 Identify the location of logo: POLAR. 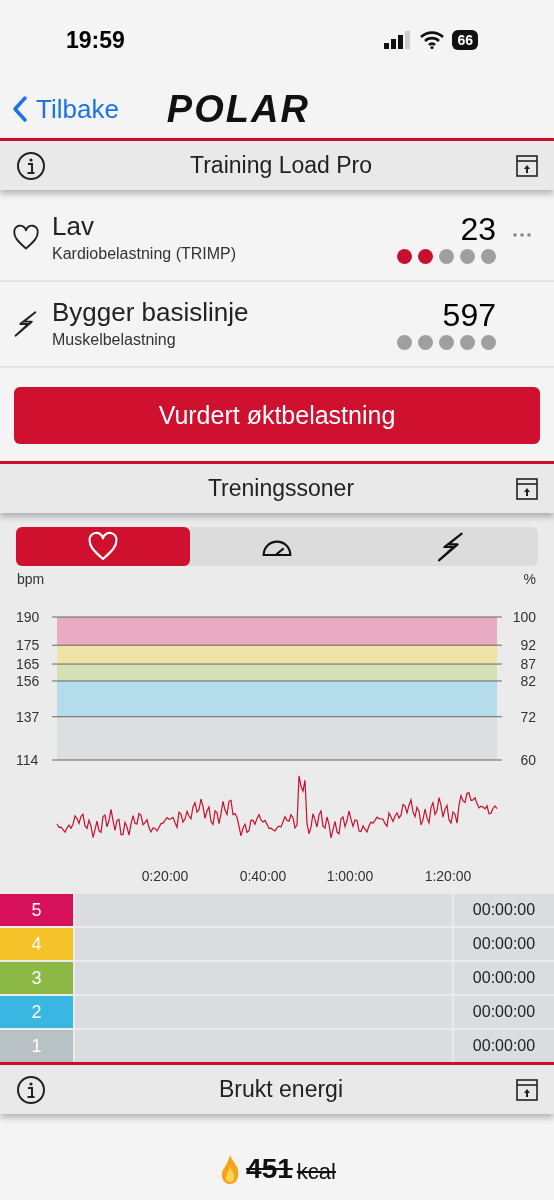
(238, 109).